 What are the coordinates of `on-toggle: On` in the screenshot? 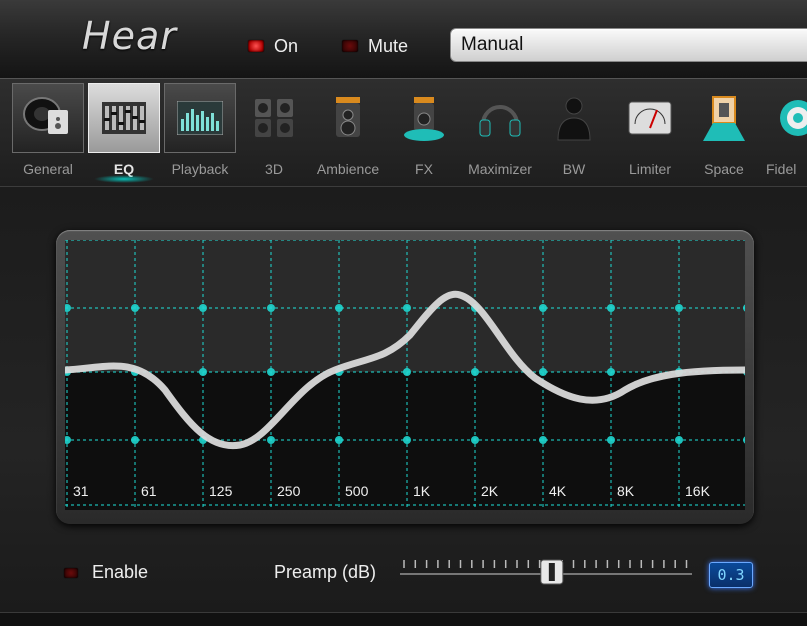 It's located at (273, 46).